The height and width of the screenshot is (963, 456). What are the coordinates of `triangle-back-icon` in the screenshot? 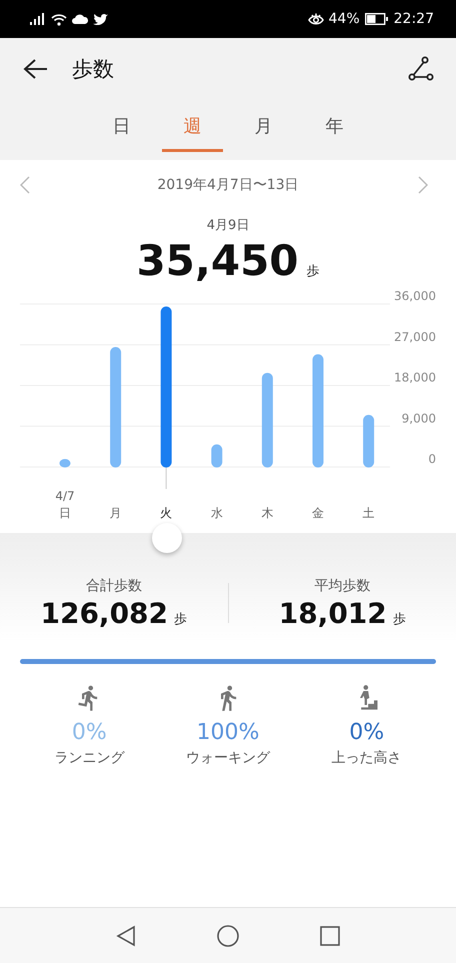 It's located at (126, 935).